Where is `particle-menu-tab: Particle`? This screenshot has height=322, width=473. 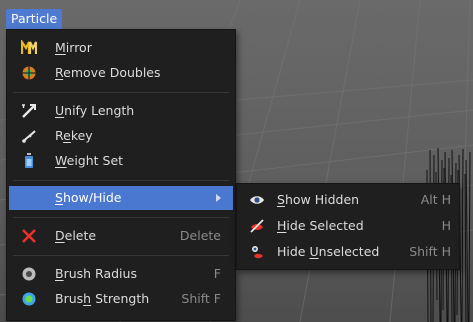 particle-menu-tab: Particle is located at coordinates (34, 19).